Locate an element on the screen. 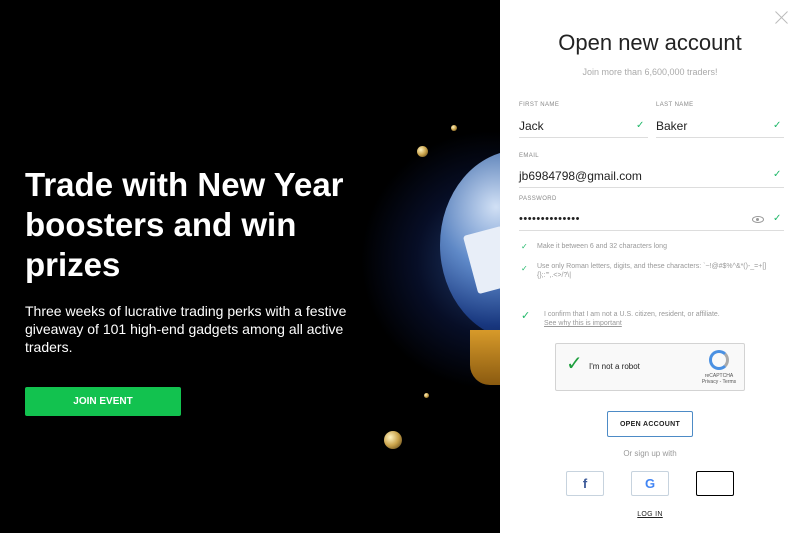  captcha-brand: reCAPTCHA Privacy - Terms is located at coordinates (719, 379).